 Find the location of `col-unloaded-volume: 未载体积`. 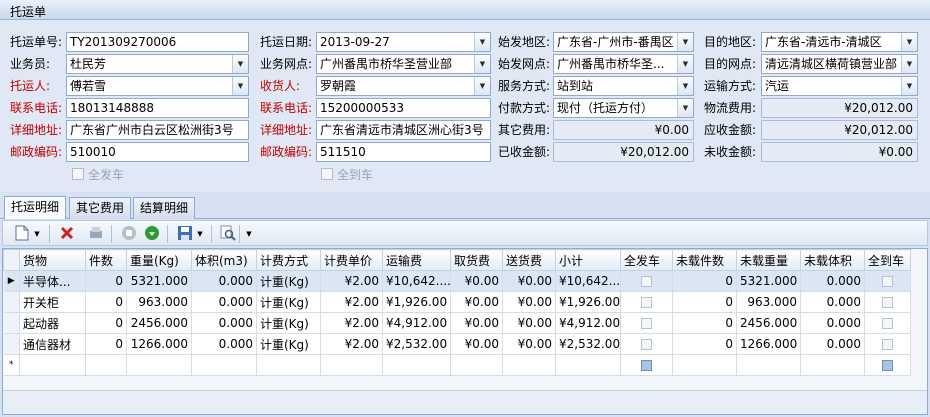

col-unloaded-volume: 未载体积 is located at coordinates (832, 260).